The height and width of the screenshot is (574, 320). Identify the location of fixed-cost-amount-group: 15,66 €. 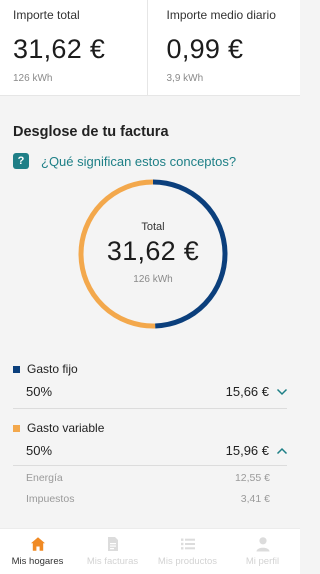
(257, 391).